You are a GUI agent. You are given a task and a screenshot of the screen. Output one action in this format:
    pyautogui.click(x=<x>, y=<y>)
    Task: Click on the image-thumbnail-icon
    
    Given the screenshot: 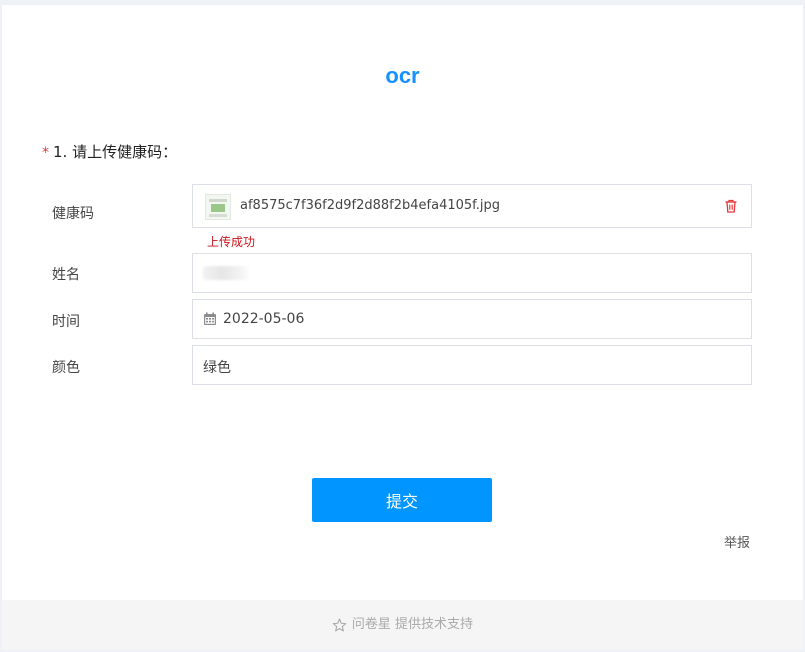 What is the action you would take?
    pyautogui.click(x=218, y=207)
    